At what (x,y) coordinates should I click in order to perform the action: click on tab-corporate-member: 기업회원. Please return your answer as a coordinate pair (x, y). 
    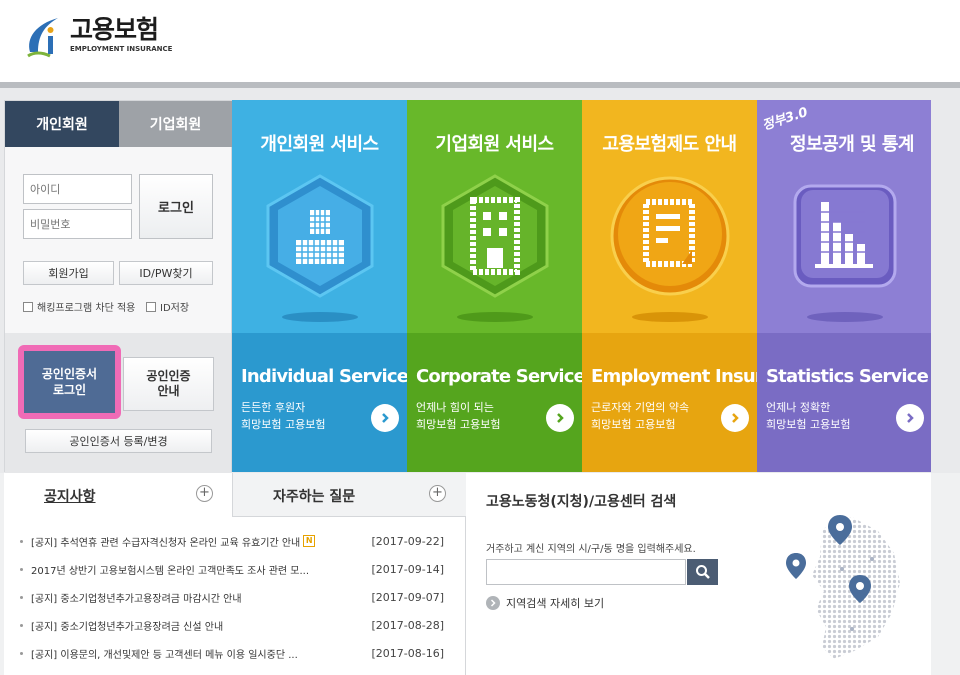
    Looking at the image, I should click on (175, 124).